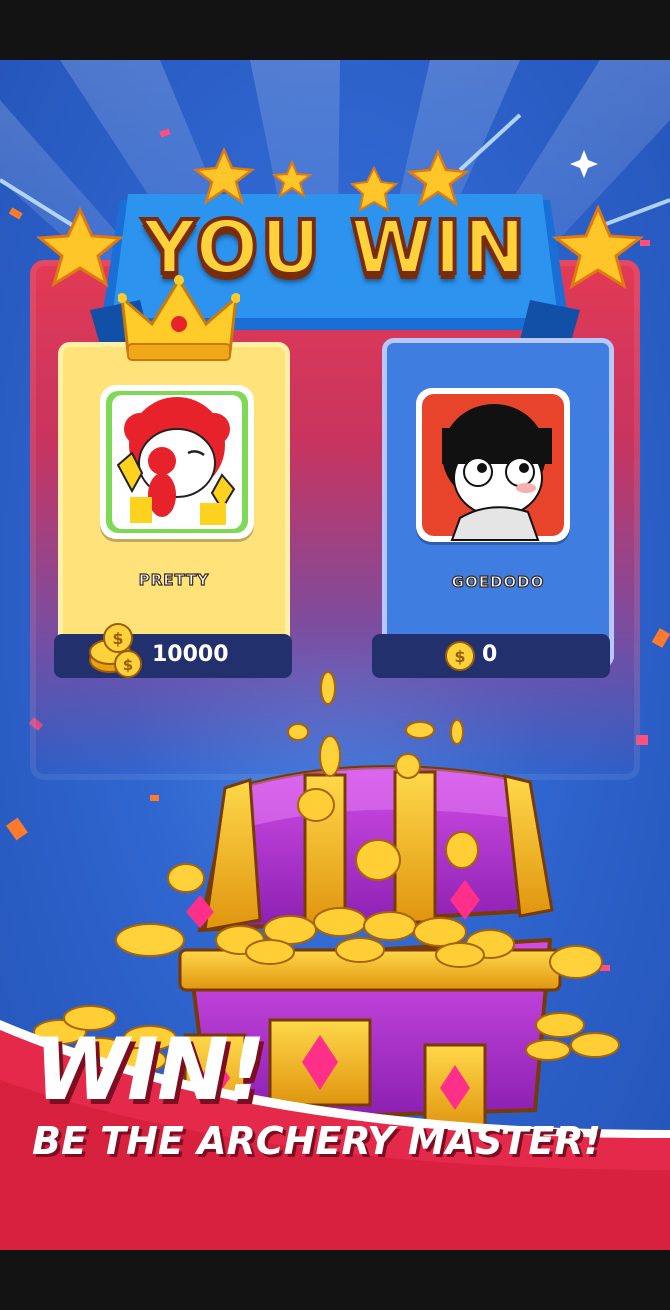 This screenshot has height=1310, width=670. I want to click on tagline: BE THE ARCHERY MASTER!, so click(316, 1141).